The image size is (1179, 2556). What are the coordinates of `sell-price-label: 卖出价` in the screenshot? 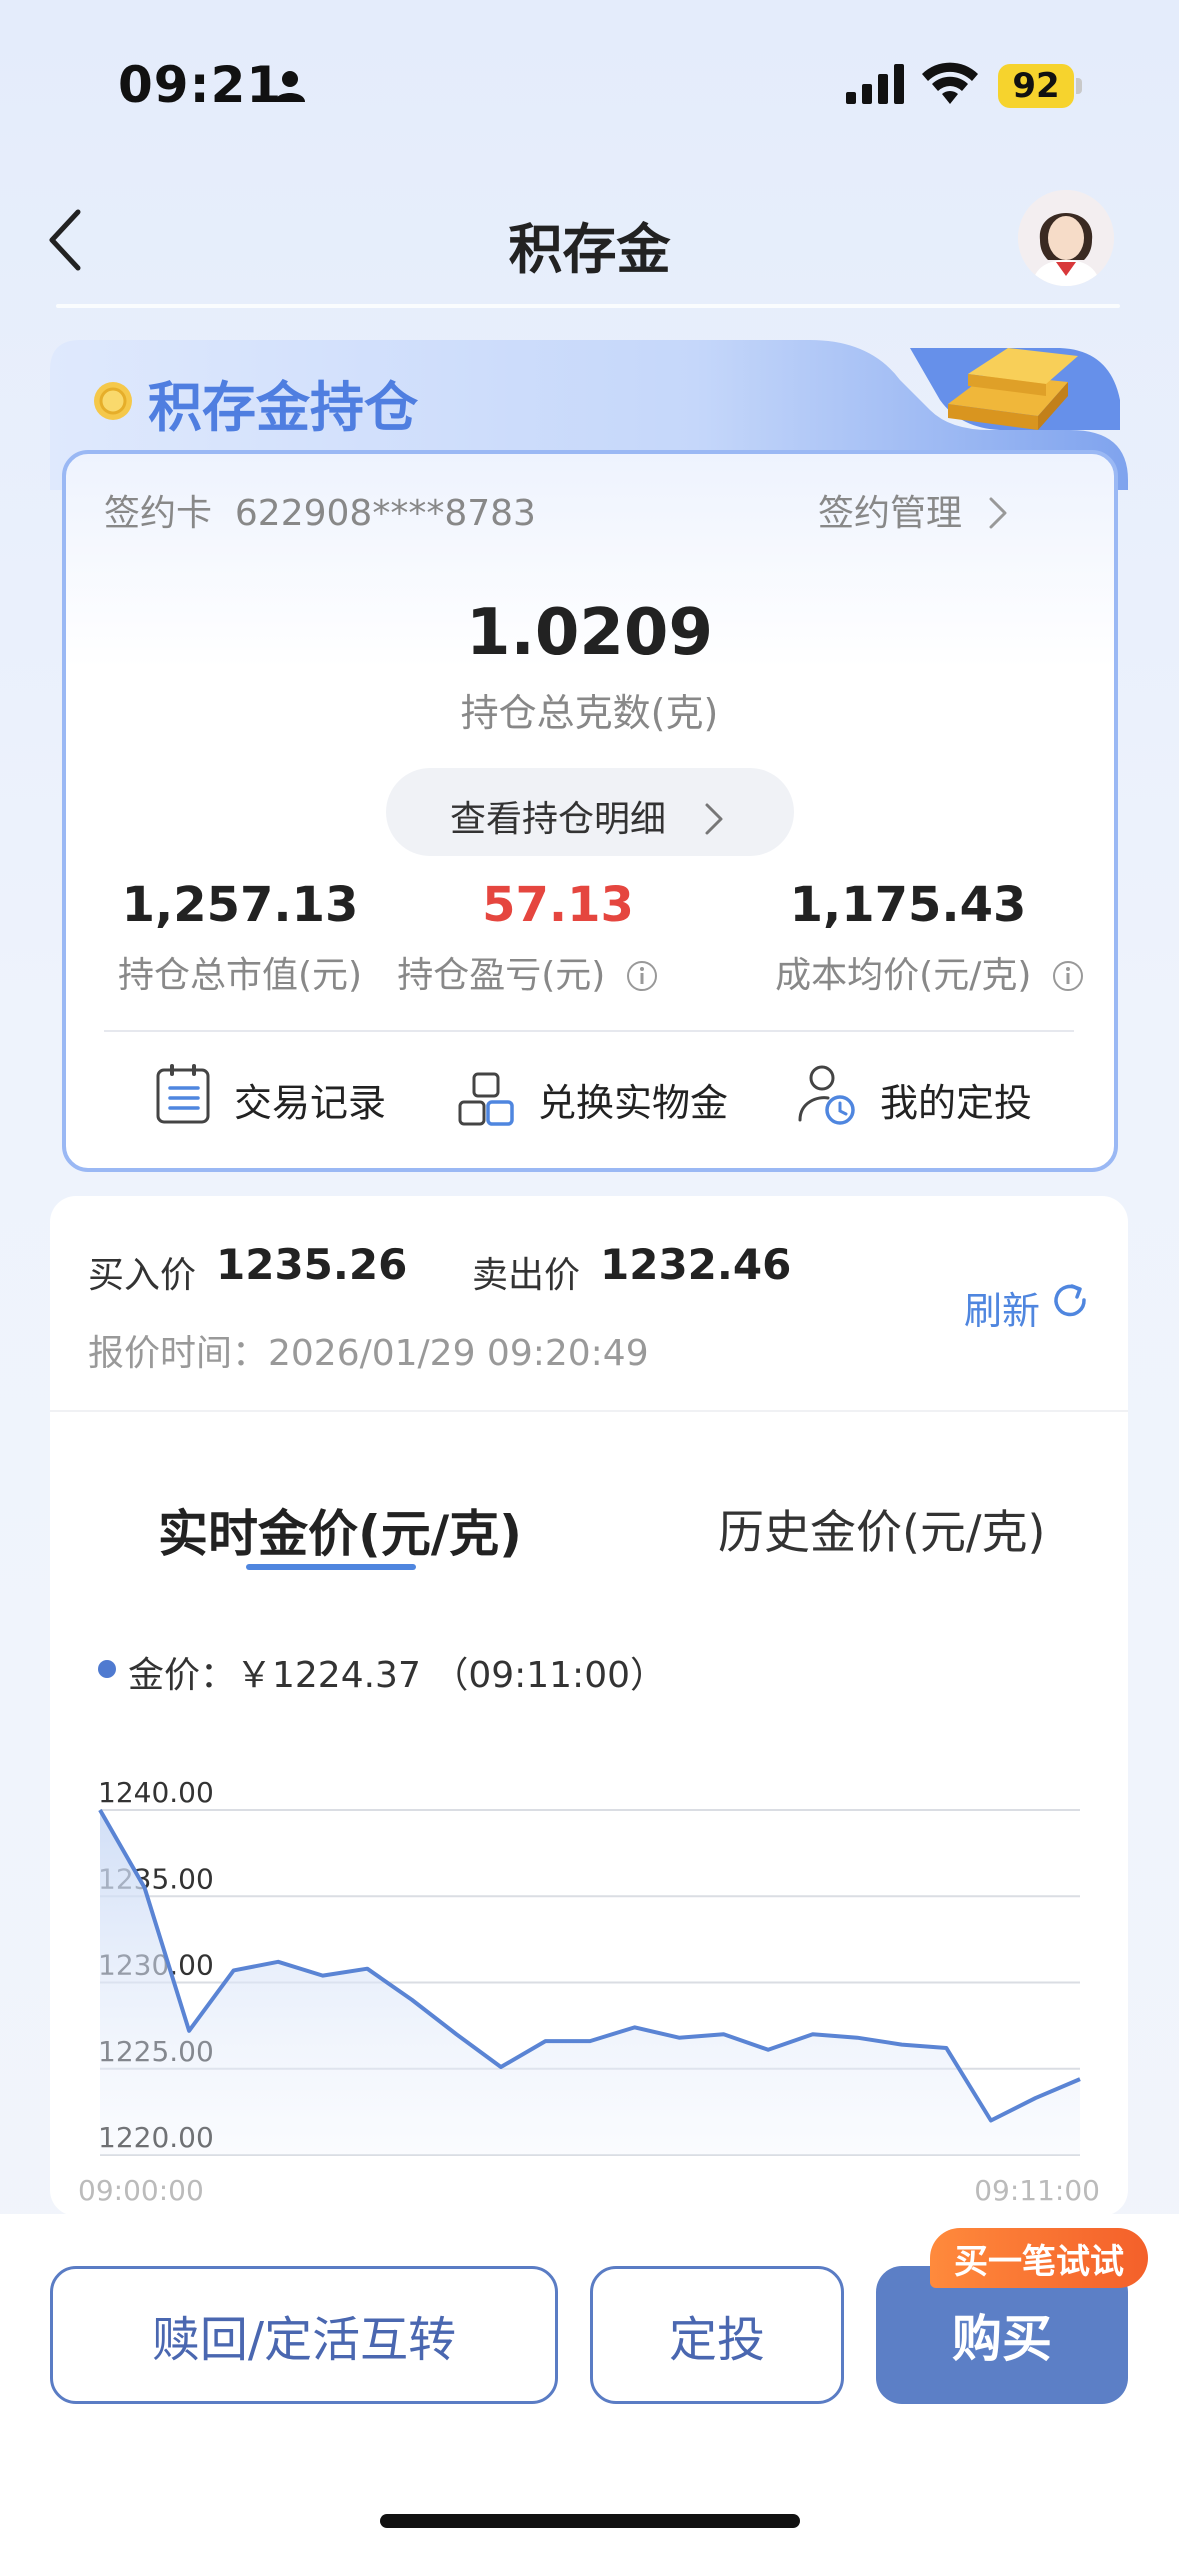 It's located at (526, 1275).